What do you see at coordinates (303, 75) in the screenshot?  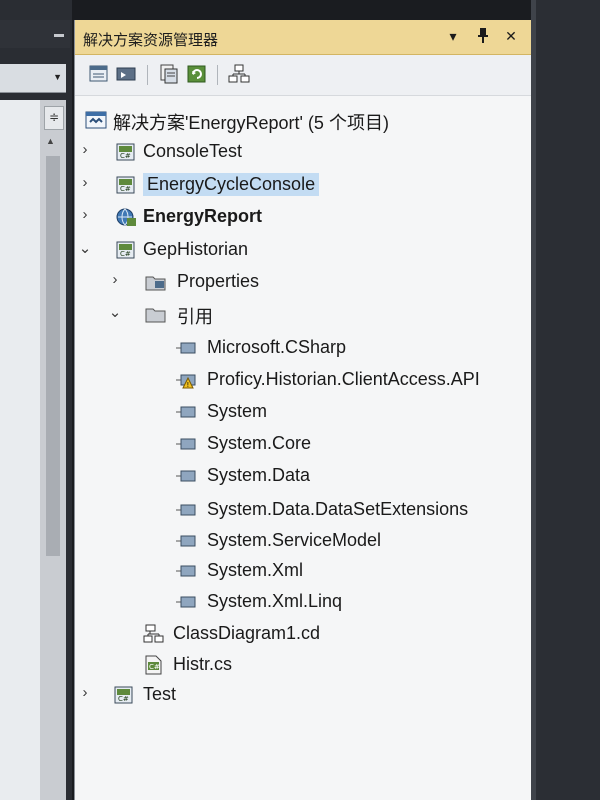 I see `explorer-toolbar` at bounding box center [303, 75].